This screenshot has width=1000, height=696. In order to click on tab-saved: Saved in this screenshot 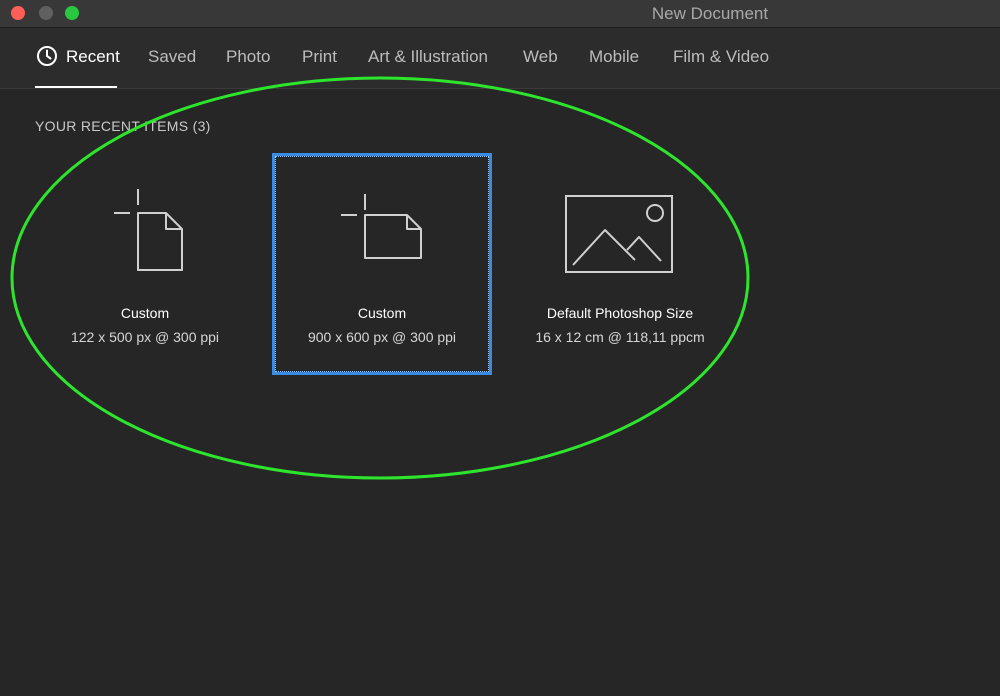, I will do `click(172, 57)`.